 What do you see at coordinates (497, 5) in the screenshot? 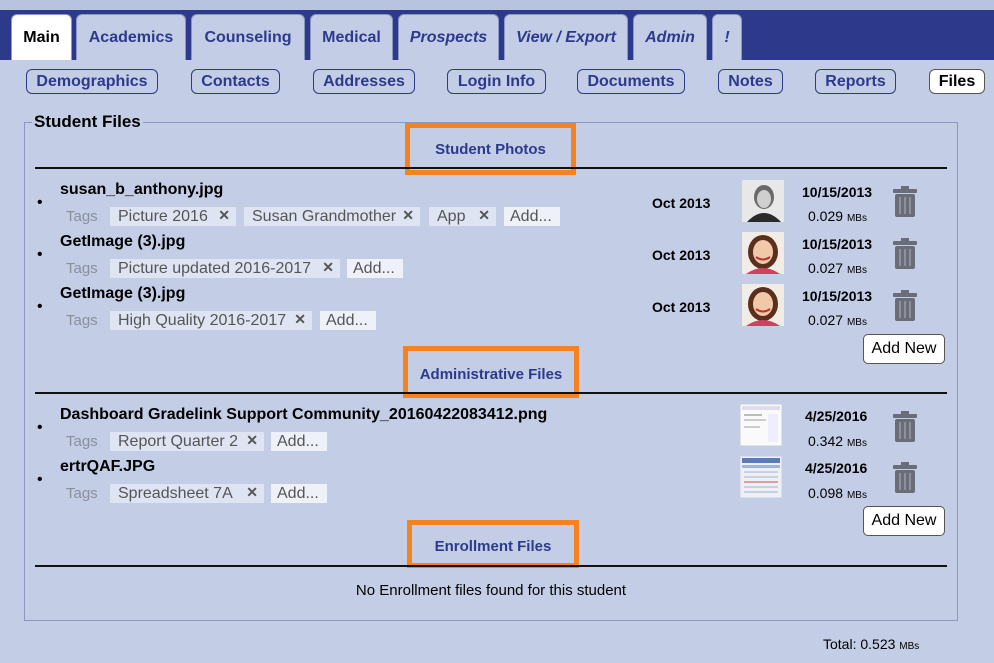
I see `header-light-strip` at bounding box center [497, 5].